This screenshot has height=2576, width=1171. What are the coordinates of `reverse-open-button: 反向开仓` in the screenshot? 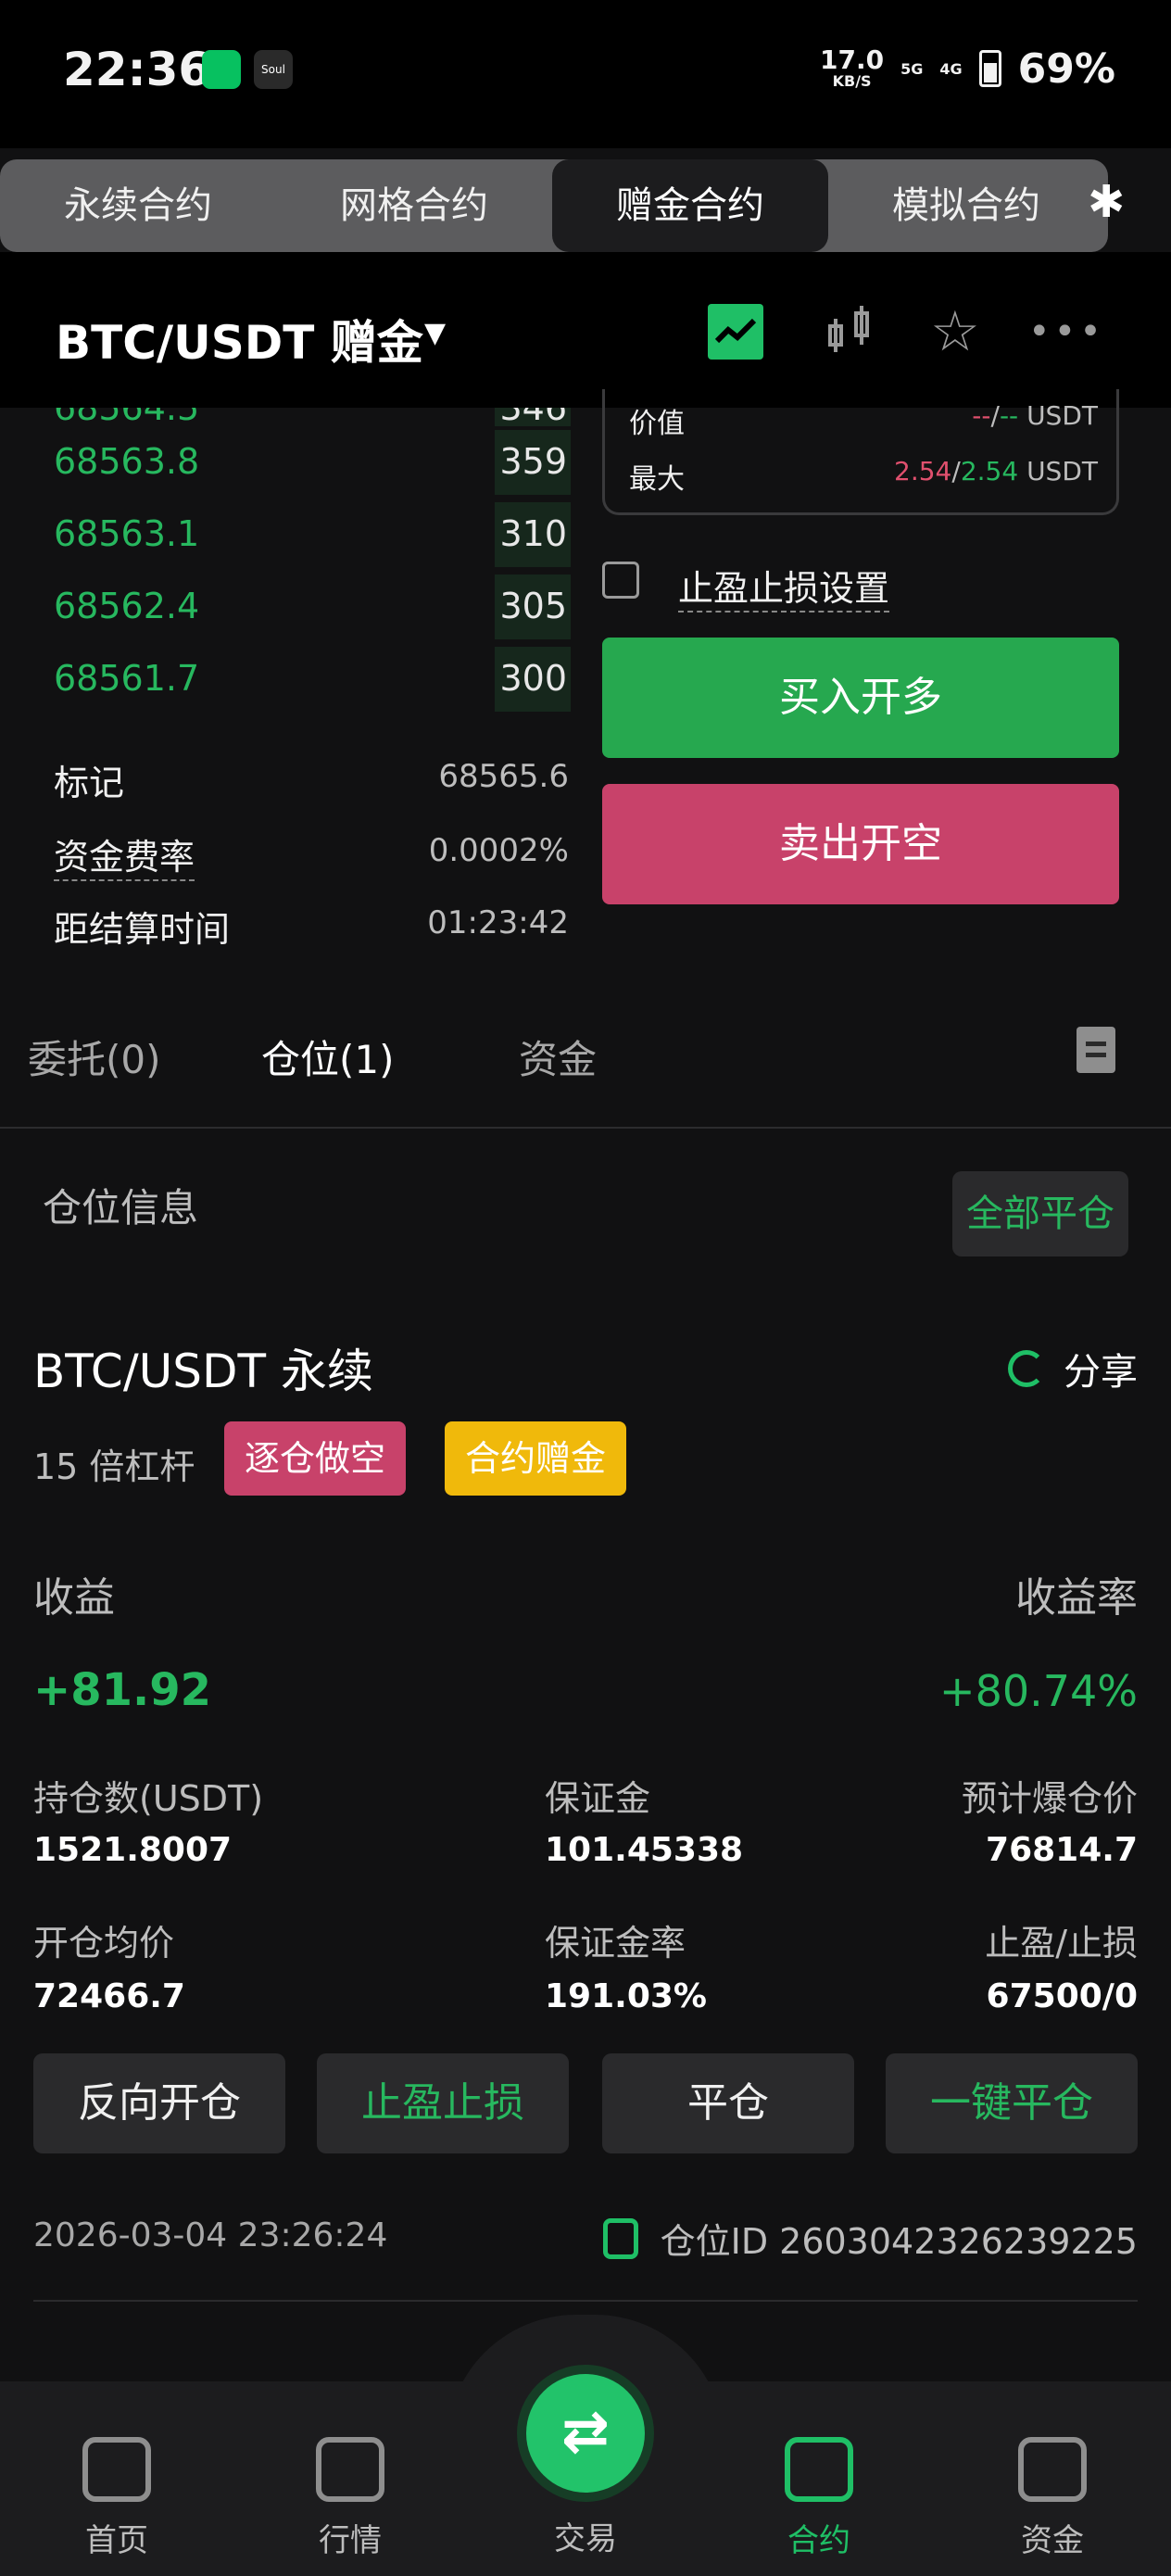 It's located at (159, 2103).